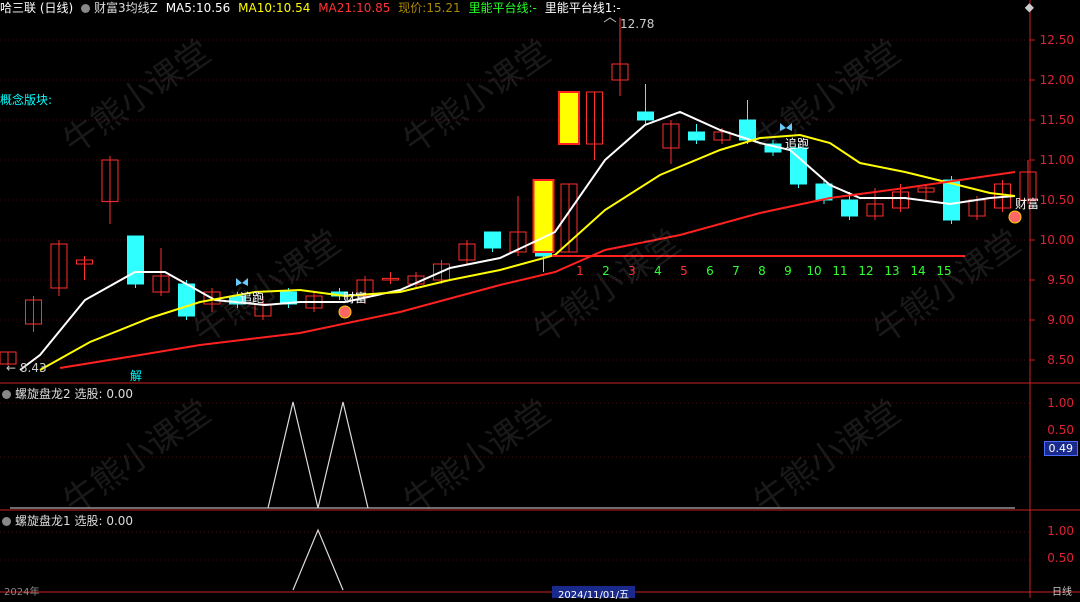 This screenshot has width=1080, height=602. Describe the element at coordinates (180, 8) in the screenshot. I see `ma5-label: MA5:` at that location.